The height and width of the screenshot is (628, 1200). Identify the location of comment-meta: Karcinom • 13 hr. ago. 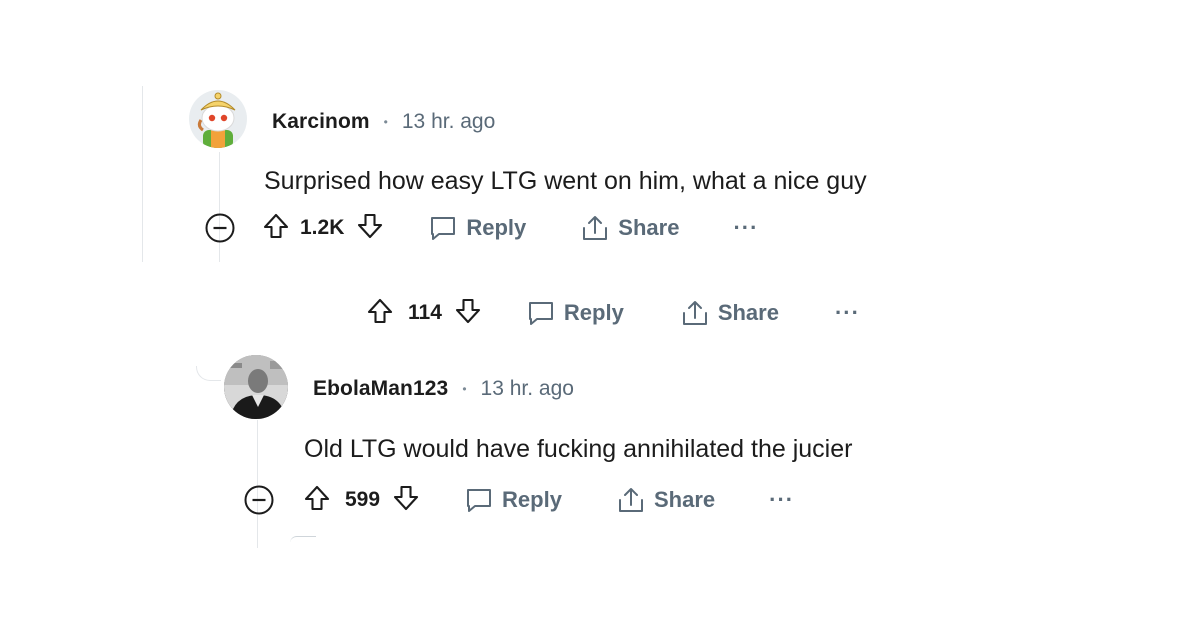
(383, 122).